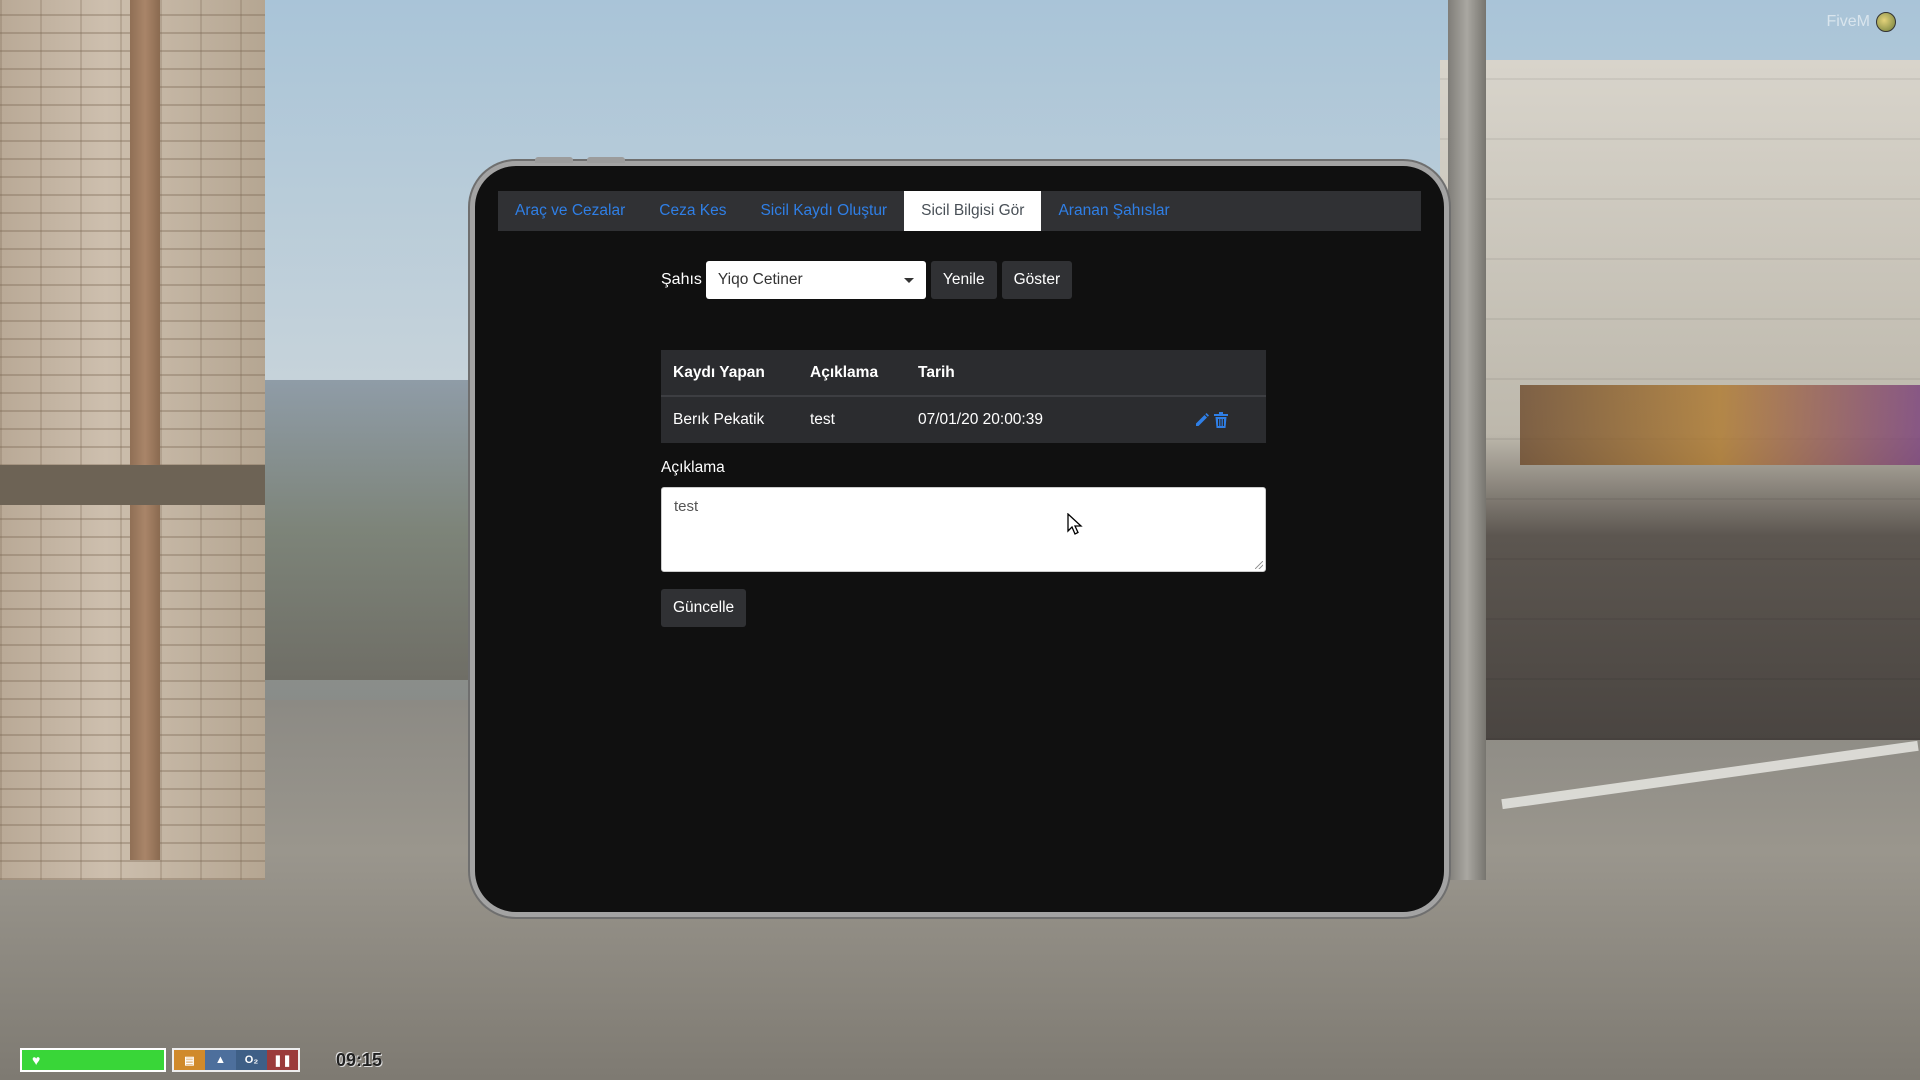 This screenshot has height=1080, width=1920. I want to click on cell-recorder: Berık Pekatik, so click(719, 419).